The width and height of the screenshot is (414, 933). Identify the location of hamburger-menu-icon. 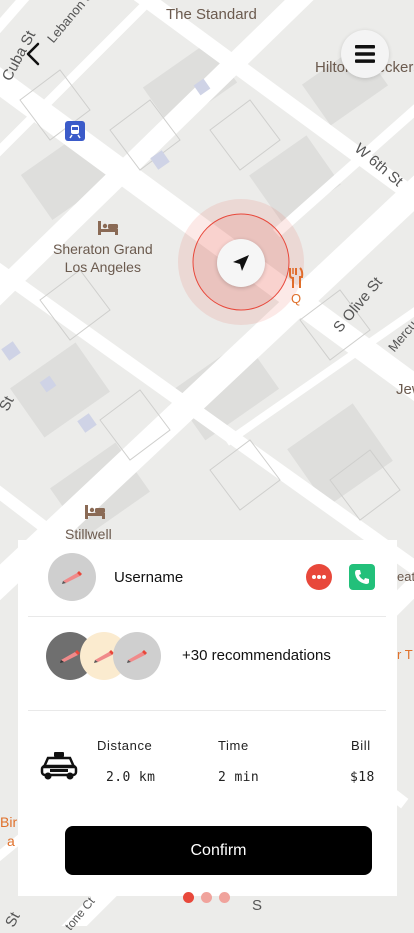
(365, 54).